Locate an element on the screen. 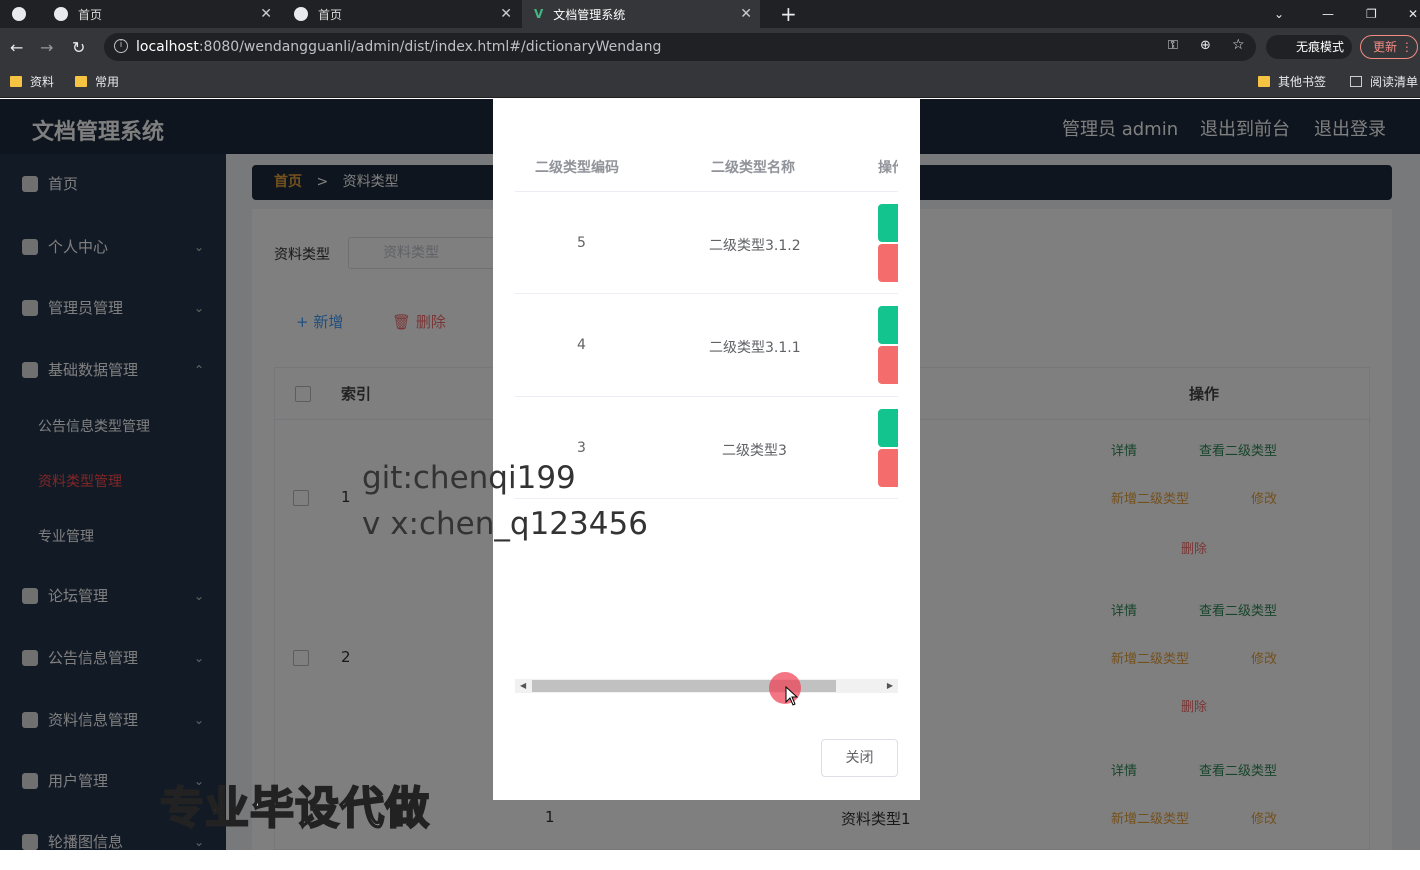  reading-list-icon is located at coordinates (1356, 81).